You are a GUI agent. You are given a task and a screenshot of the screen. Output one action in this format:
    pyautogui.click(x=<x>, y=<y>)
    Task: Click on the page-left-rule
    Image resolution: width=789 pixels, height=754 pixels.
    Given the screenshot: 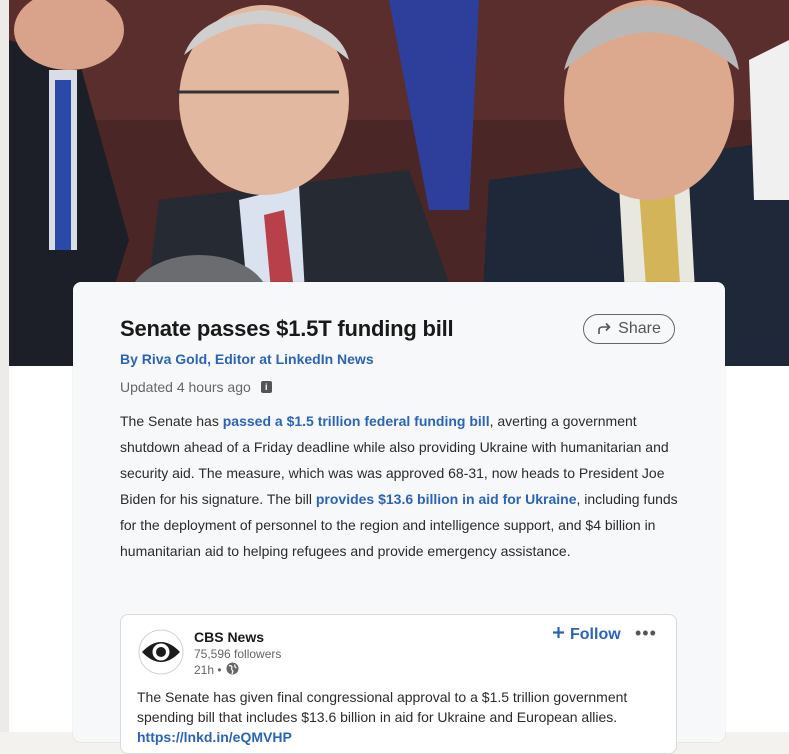 What is the action you would take?
    pyautogui.click(x=4, y=366)
    